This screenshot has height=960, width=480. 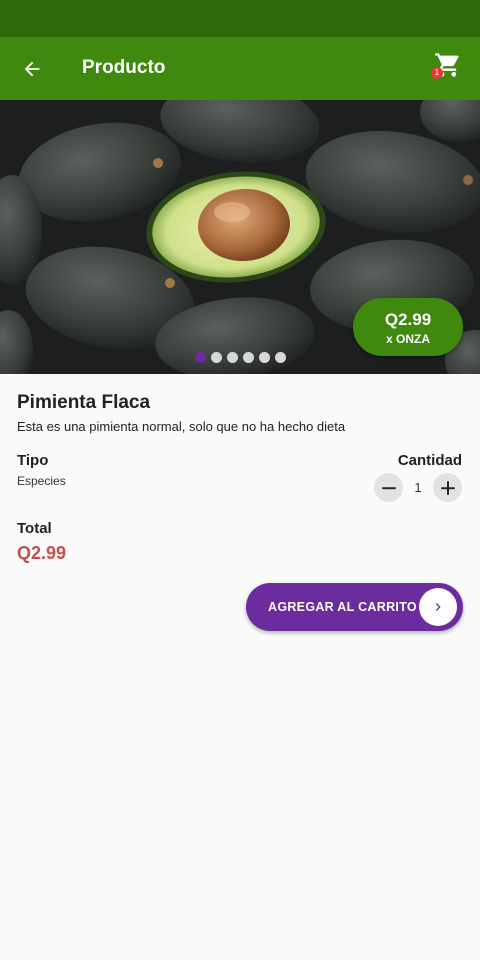 I want to click on increase-quantity-button, so click(x=447, y=487).